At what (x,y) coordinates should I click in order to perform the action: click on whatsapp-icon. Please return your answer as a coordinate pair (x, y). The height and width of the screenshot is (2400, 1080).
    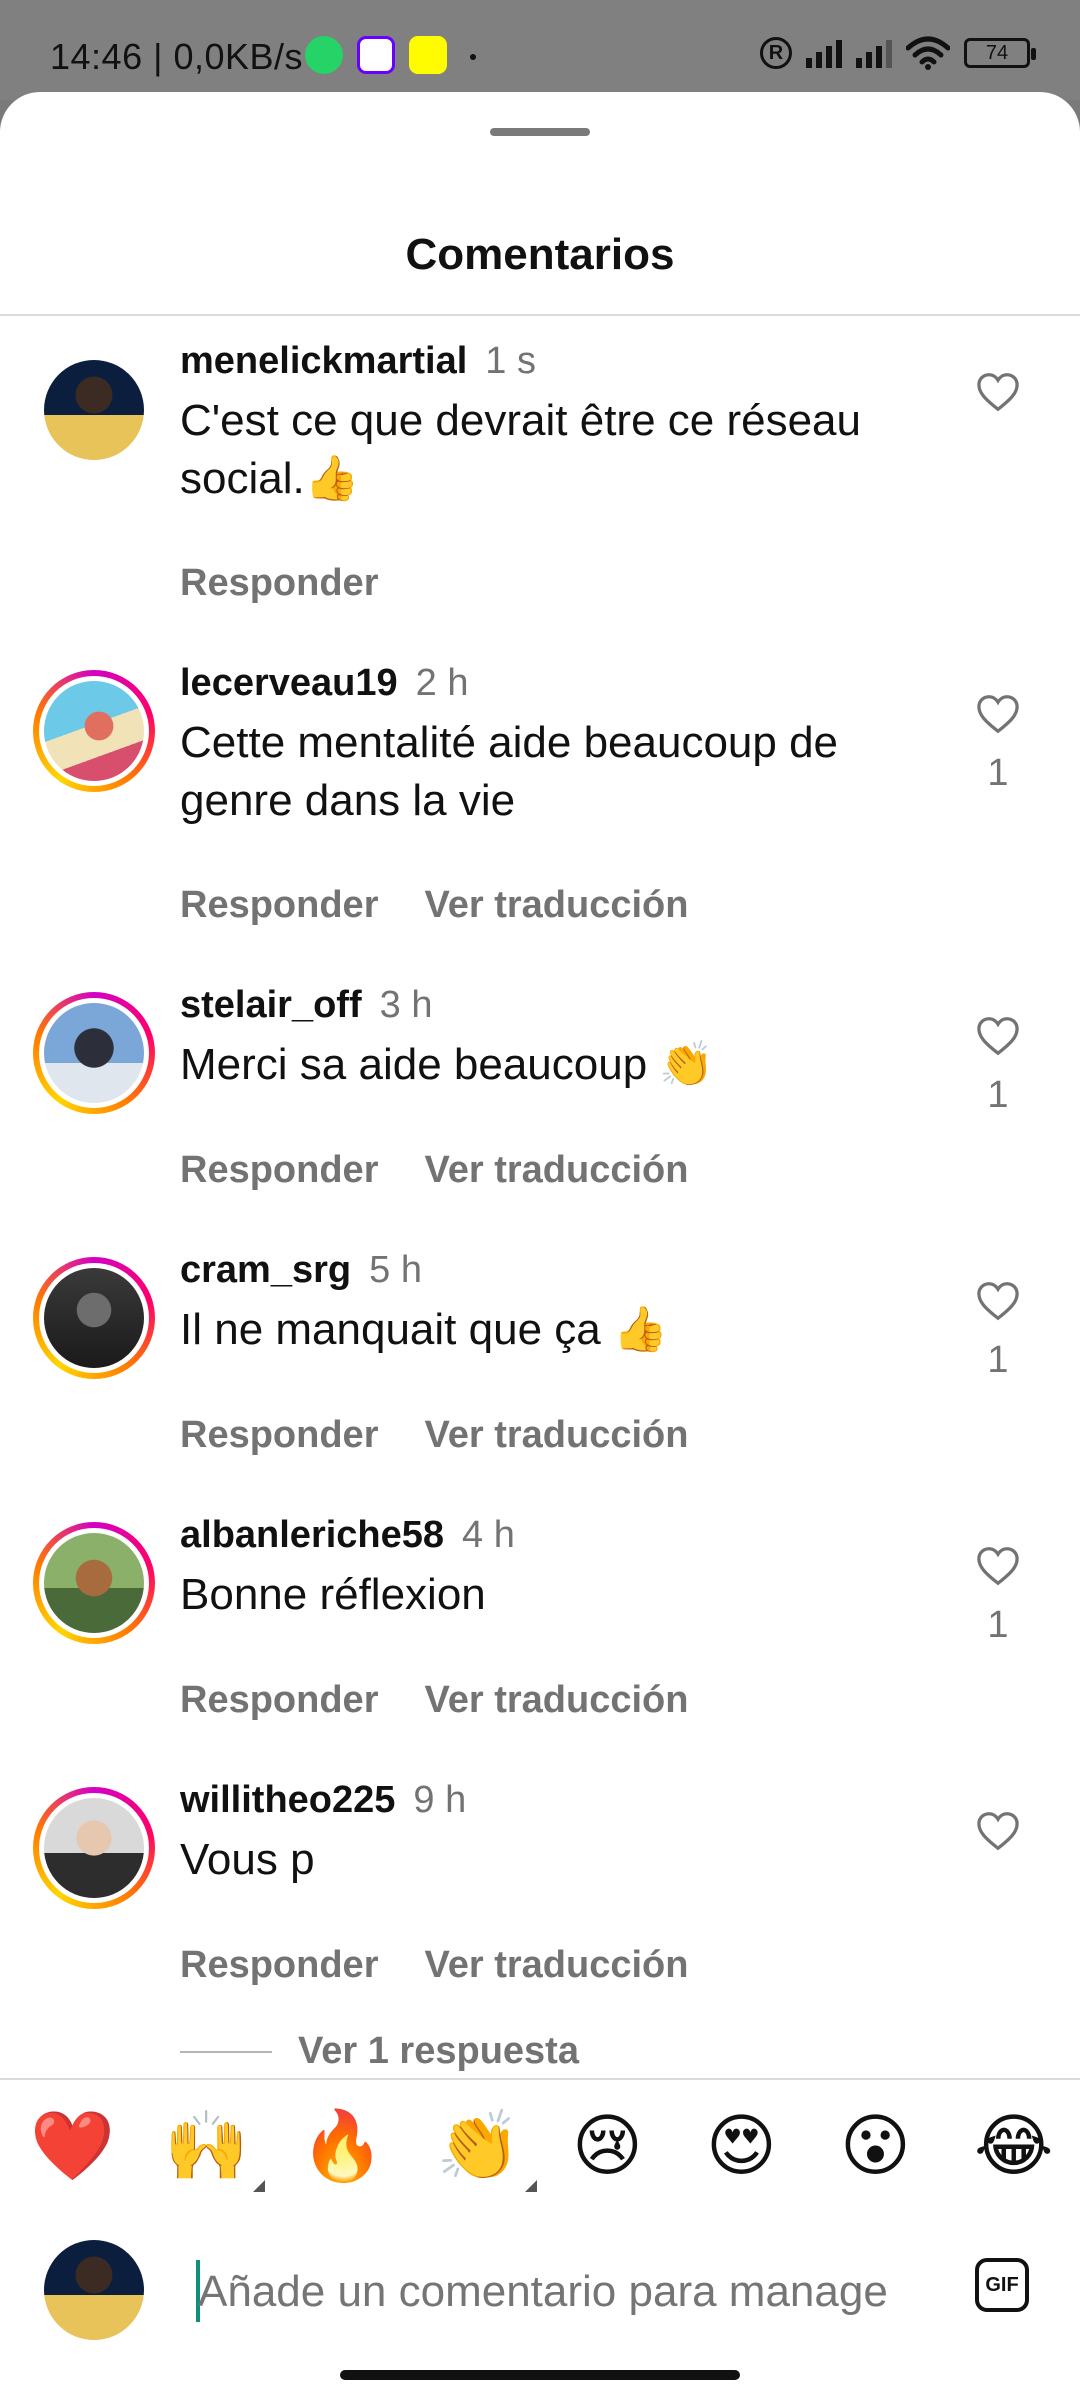
    Looking at the image, I should click on (324, 55).